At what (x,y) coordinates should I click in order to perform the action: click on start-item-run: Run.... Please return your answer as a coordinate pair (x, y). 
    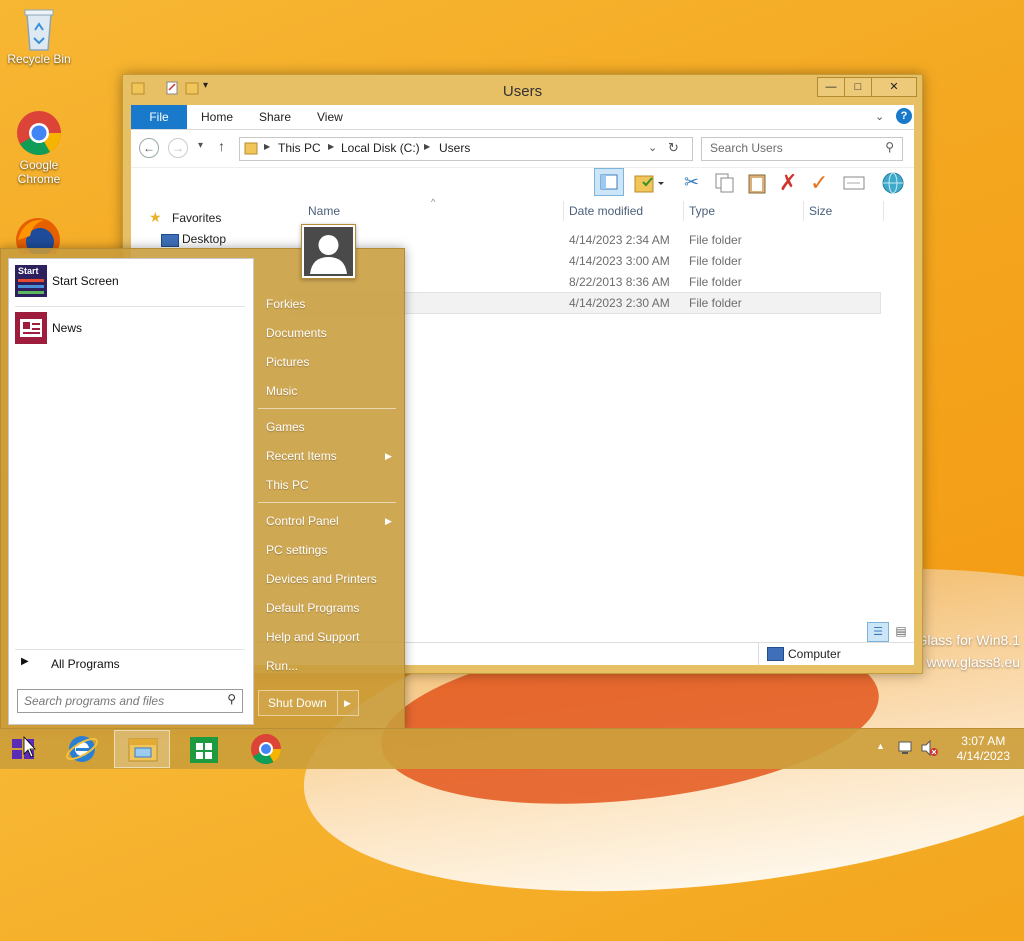
    Looking at the image, I should click on (282, 666).